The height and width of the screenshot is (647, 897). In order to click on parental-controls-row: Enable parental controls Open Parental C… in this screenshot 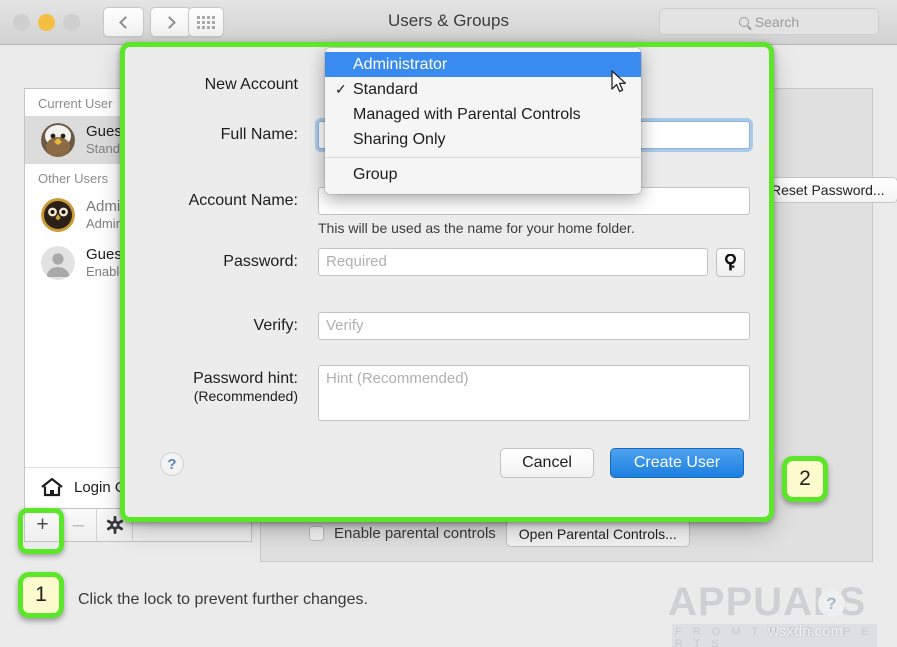, I will do `click(499, 533)`.